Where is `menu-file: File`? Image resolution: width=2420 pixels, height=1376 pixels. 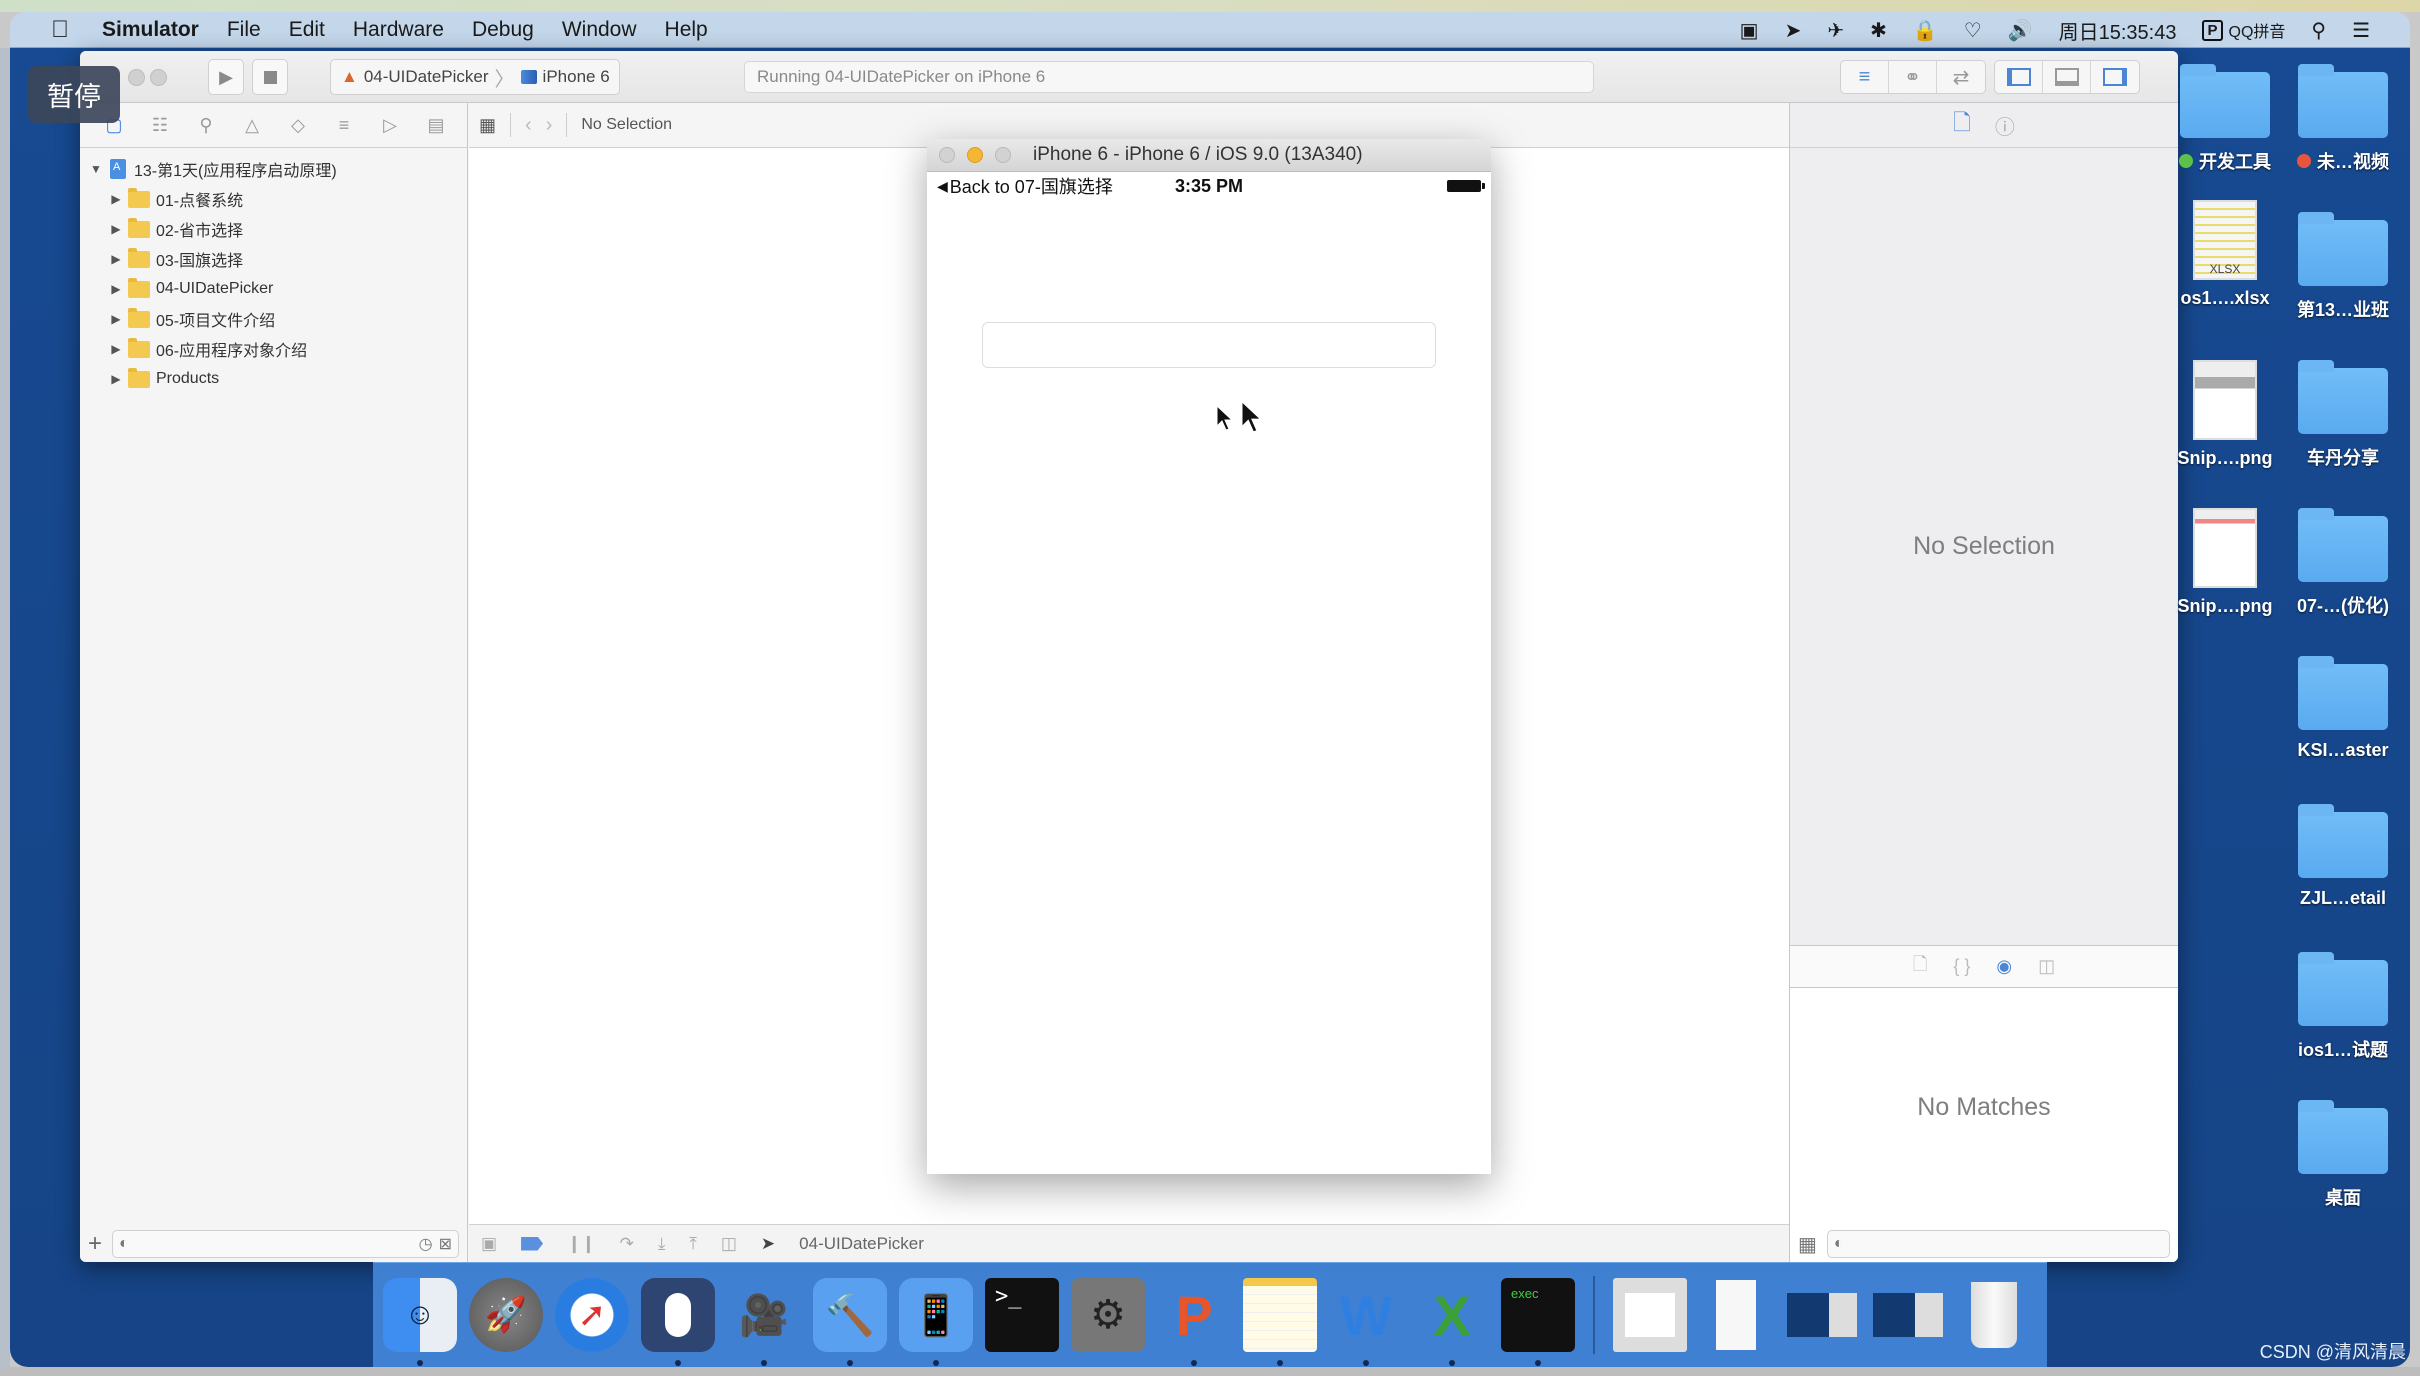 menu-file: File is located at coordinates (244, 30).